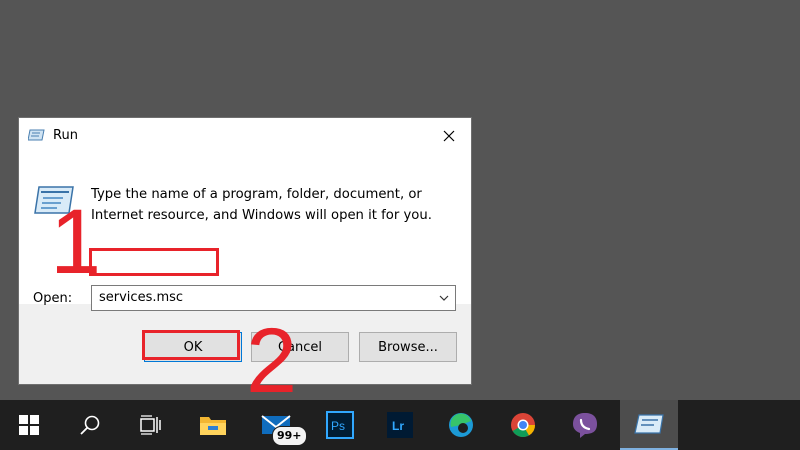  Describe the element at coordinates (272, 361) in the screenshot. I see `step-2-label: 2` at that location.